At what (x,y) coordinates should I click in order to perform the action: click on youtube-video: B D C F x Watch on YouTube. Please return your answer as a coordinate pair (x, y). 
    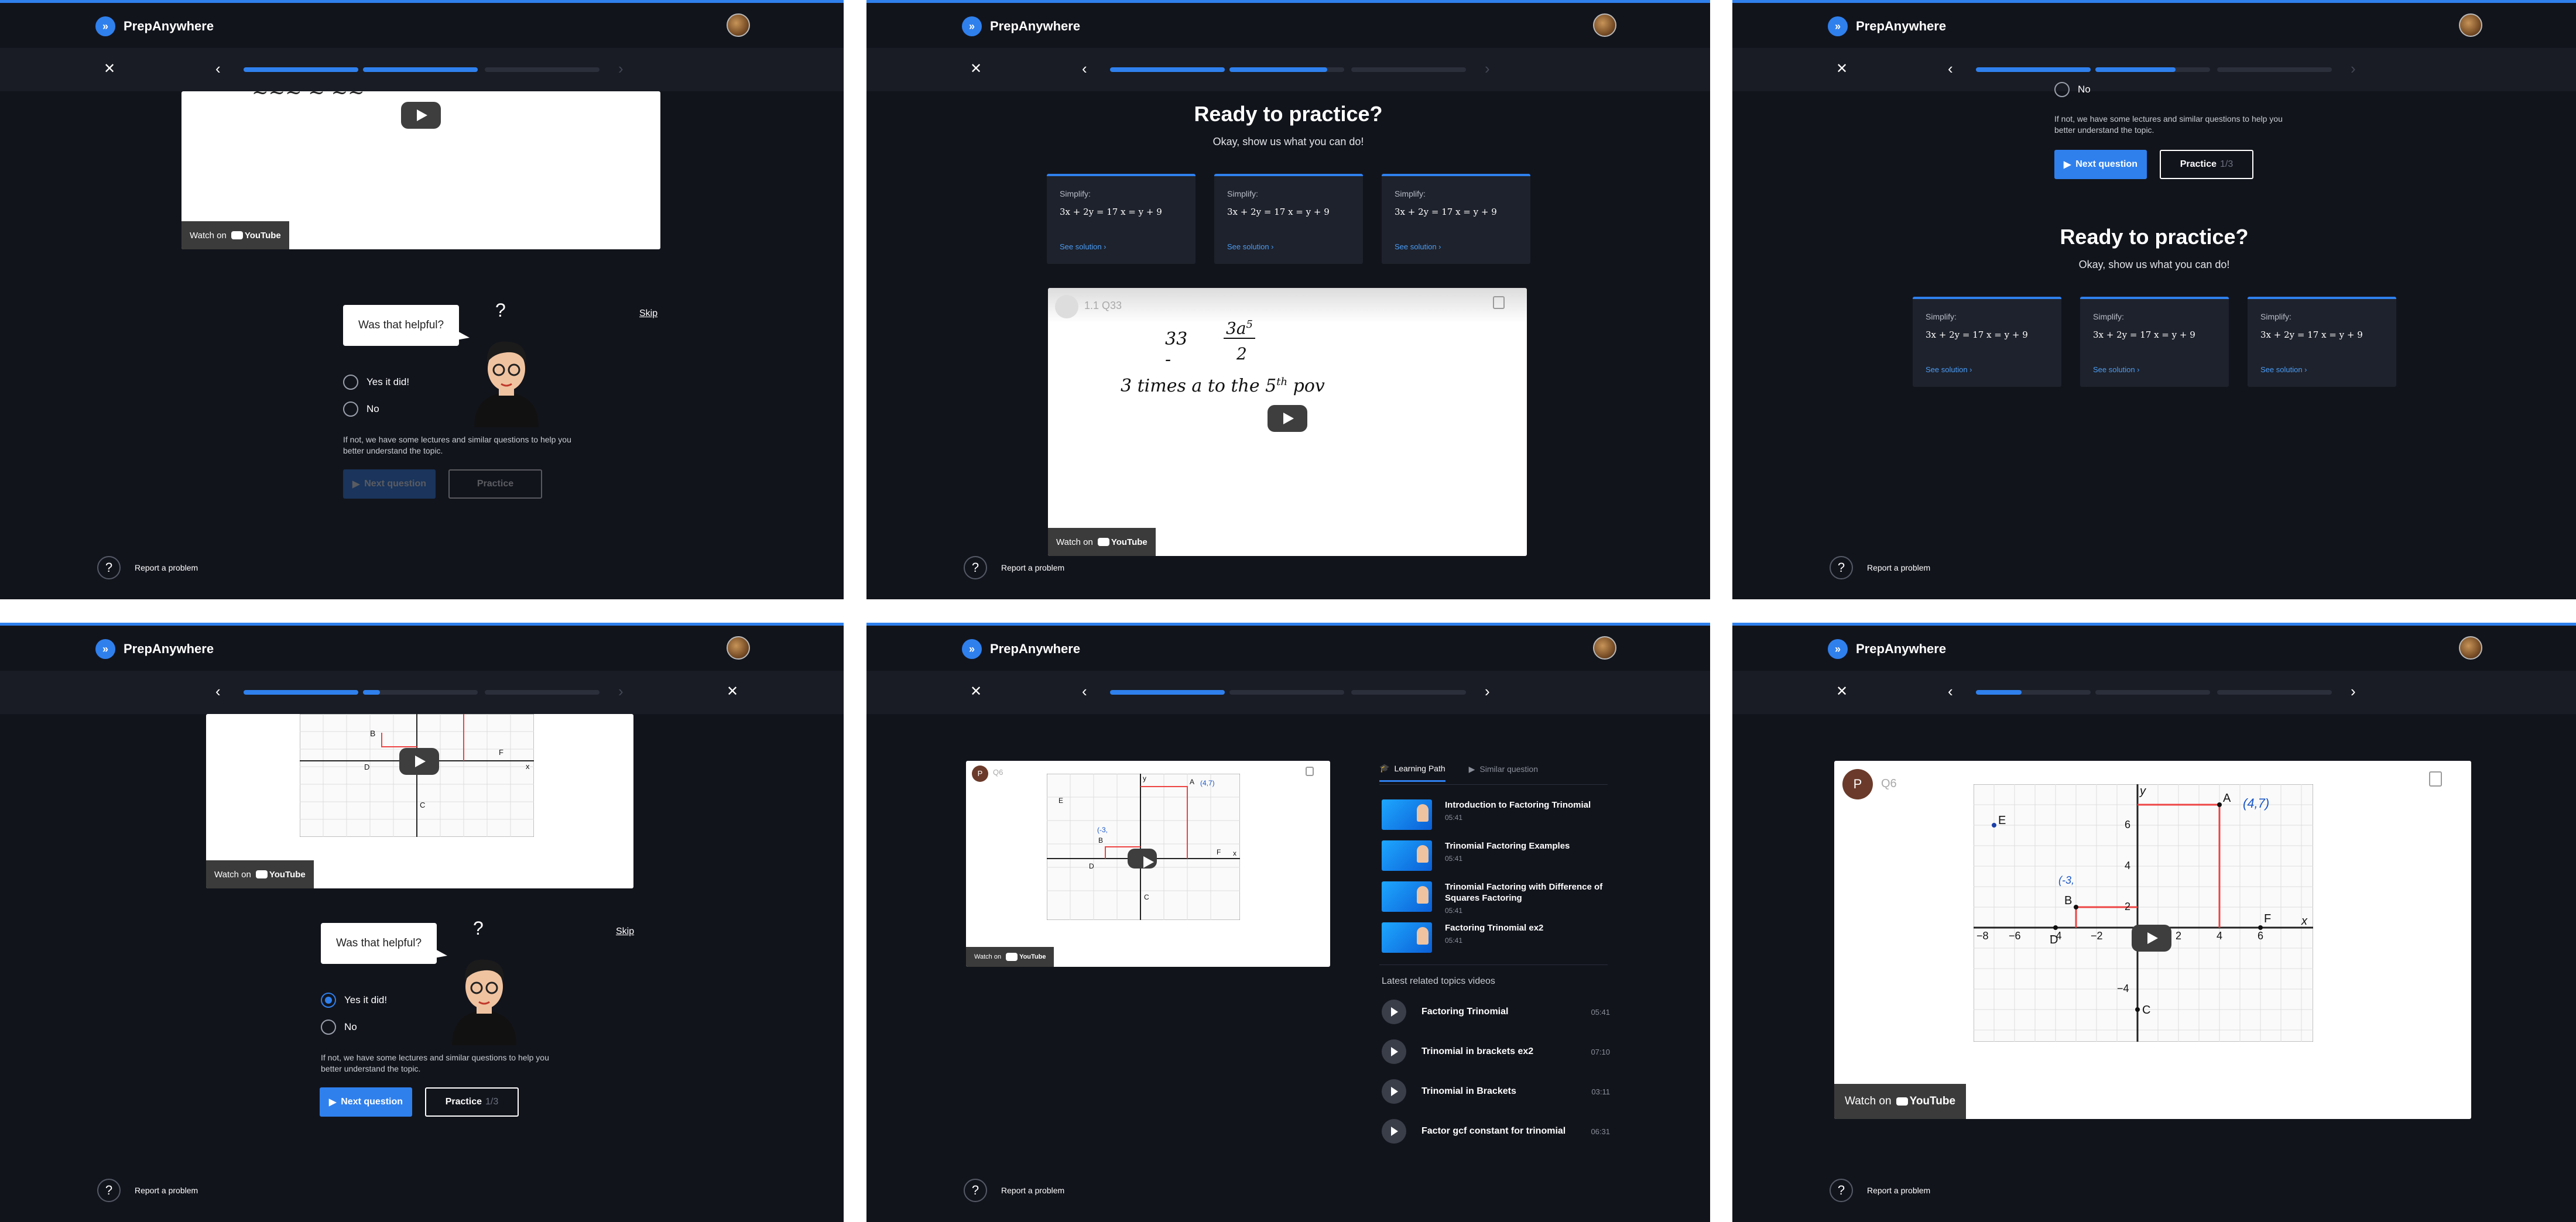
    Looking at the image, I should click on (419, 801).